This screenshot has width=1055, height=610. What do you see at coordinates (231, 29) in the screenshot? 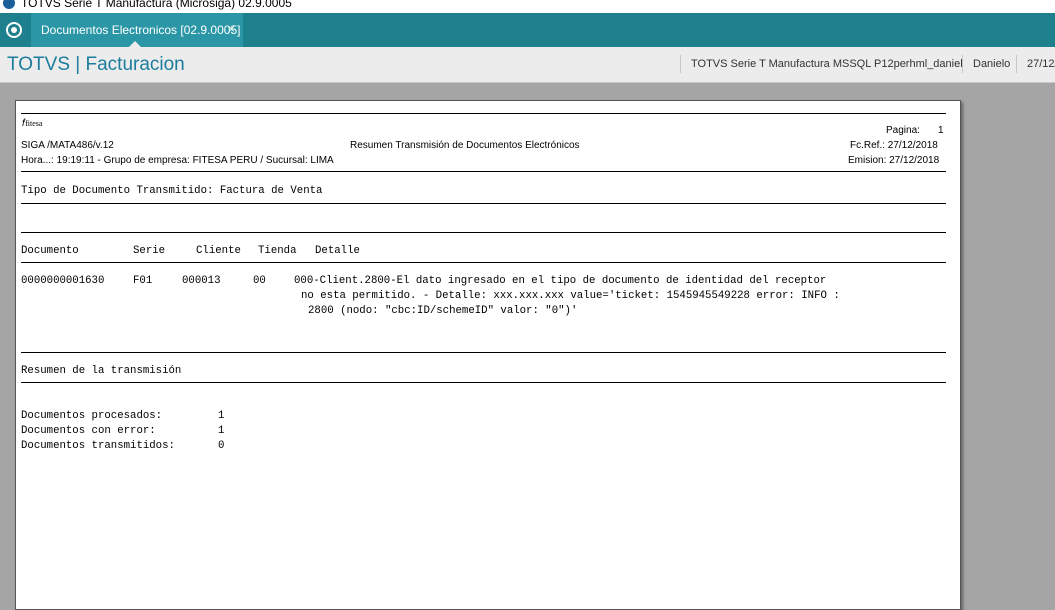
I see `close-icon: ×` at bounding box center [231, 29].